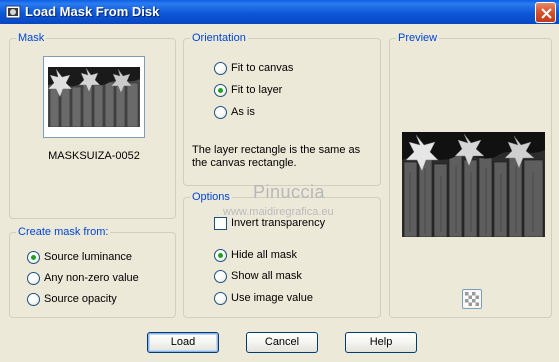 The image size is (559, 362). I want to click on load-button: Load, so click(183, 342).